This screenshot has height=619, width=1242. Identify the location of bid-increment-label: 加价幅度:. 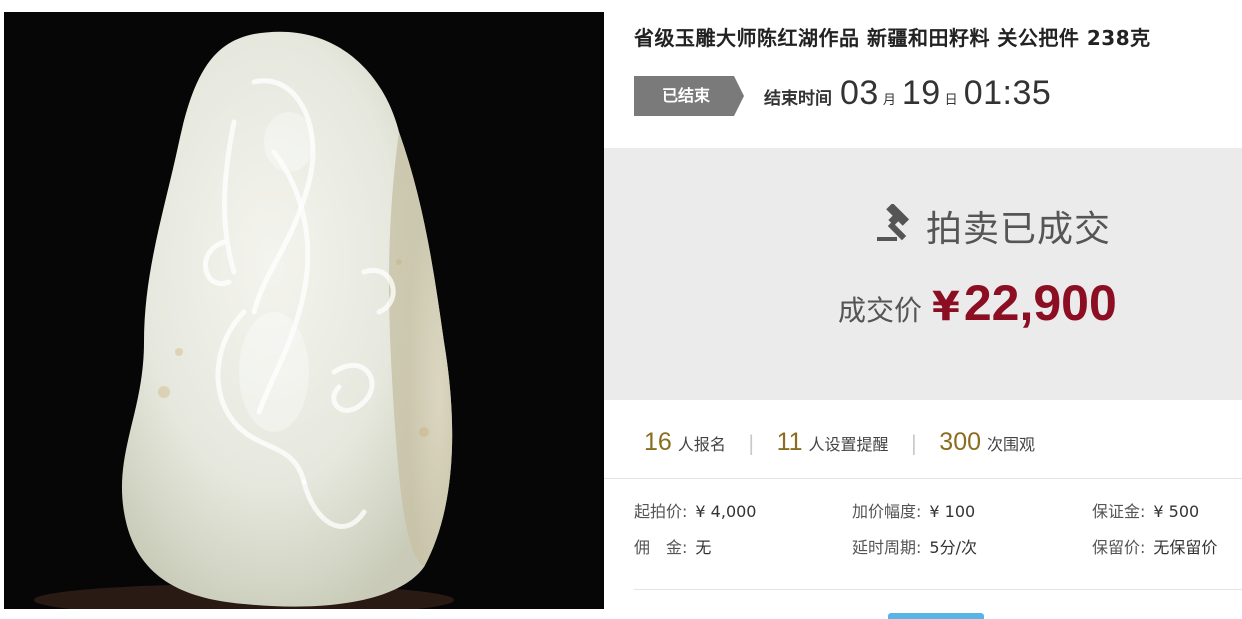
(887, 511).